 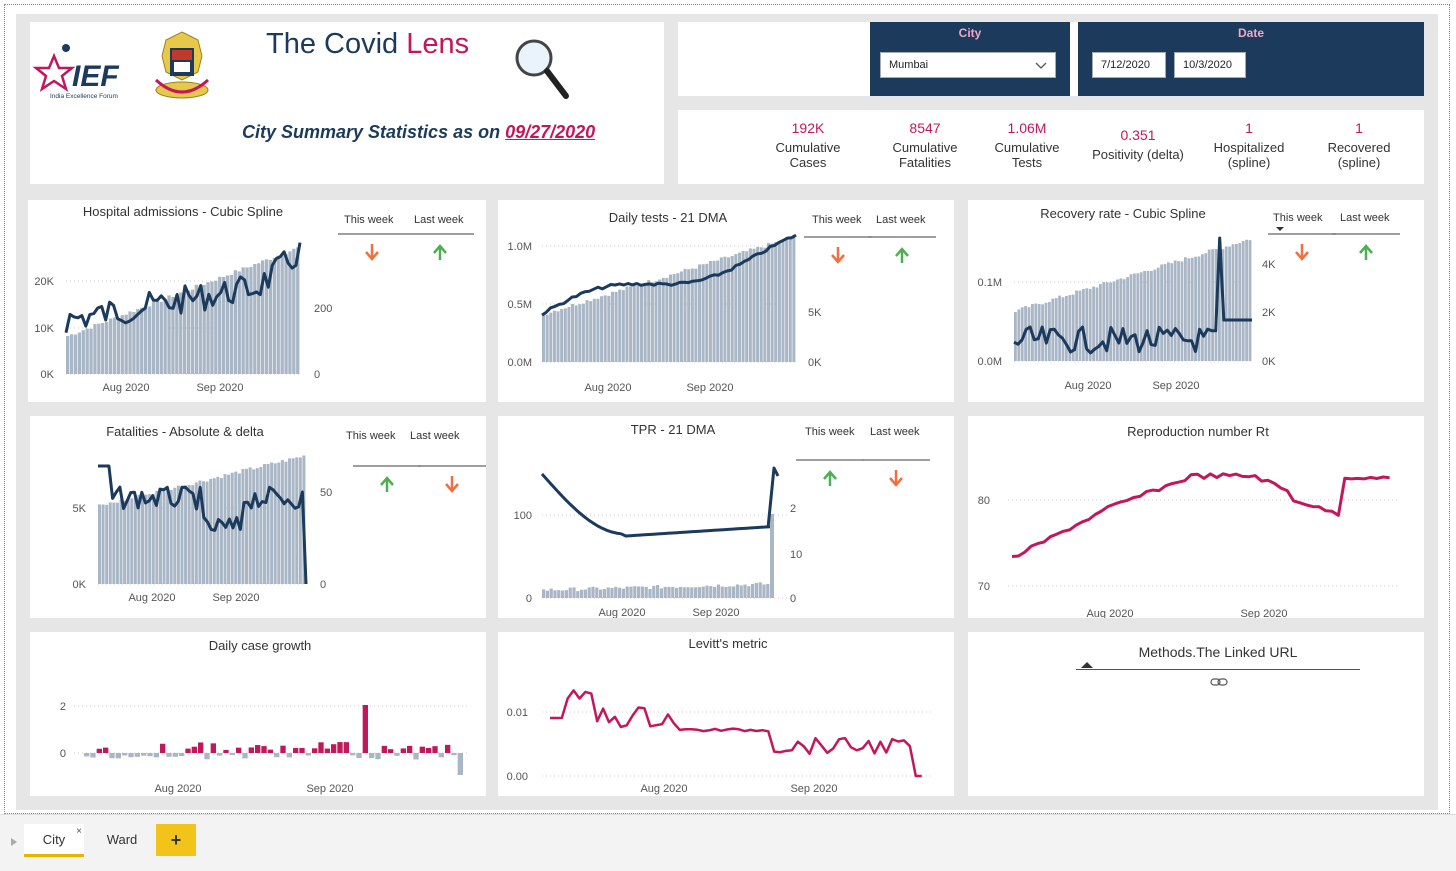 What do you see at coordinates (54, 840) in the screenshot?
I see `tab-city: City ×` at bounding box center [54, 840].